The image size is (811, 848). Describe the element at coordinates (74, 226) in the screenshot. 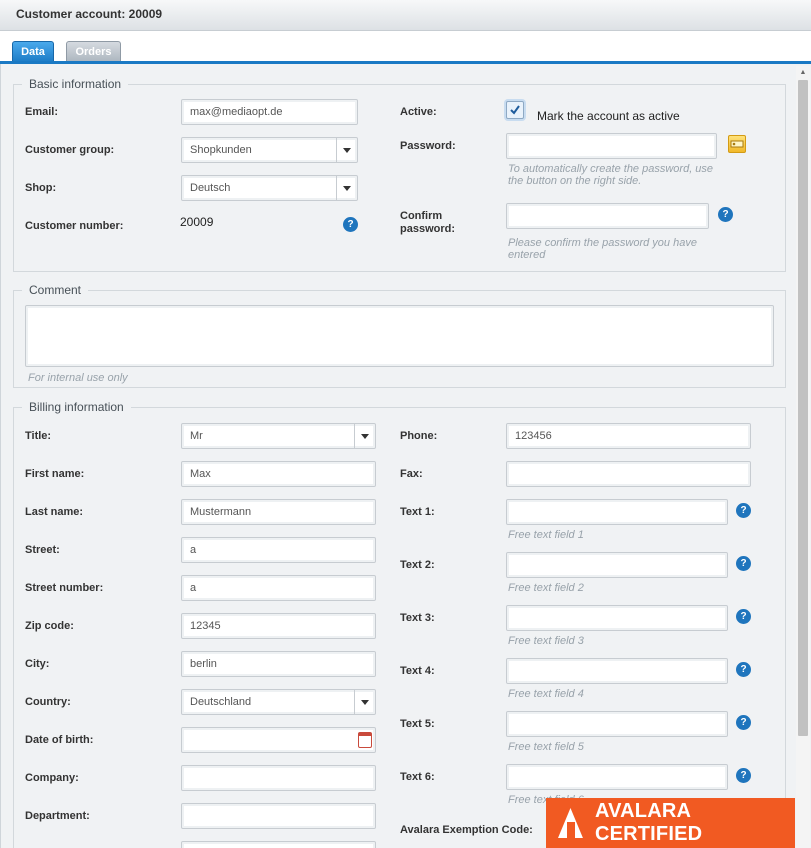

I see `customer-number-label: Customer number:` at that location.